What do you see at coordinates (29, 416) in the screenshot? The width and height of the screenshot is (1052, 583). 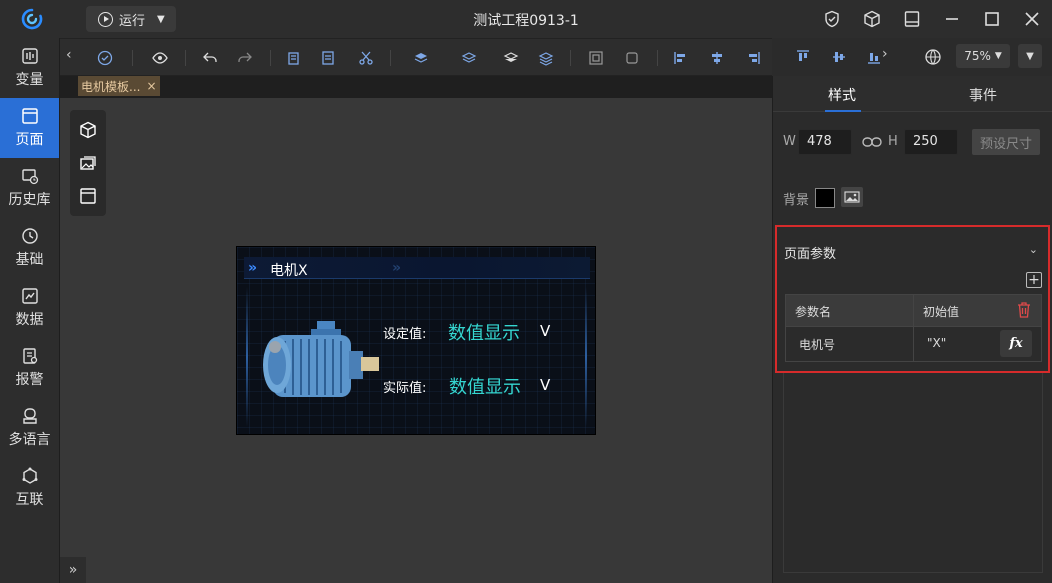 I see `language-icon` at bounding box center [29, 416].